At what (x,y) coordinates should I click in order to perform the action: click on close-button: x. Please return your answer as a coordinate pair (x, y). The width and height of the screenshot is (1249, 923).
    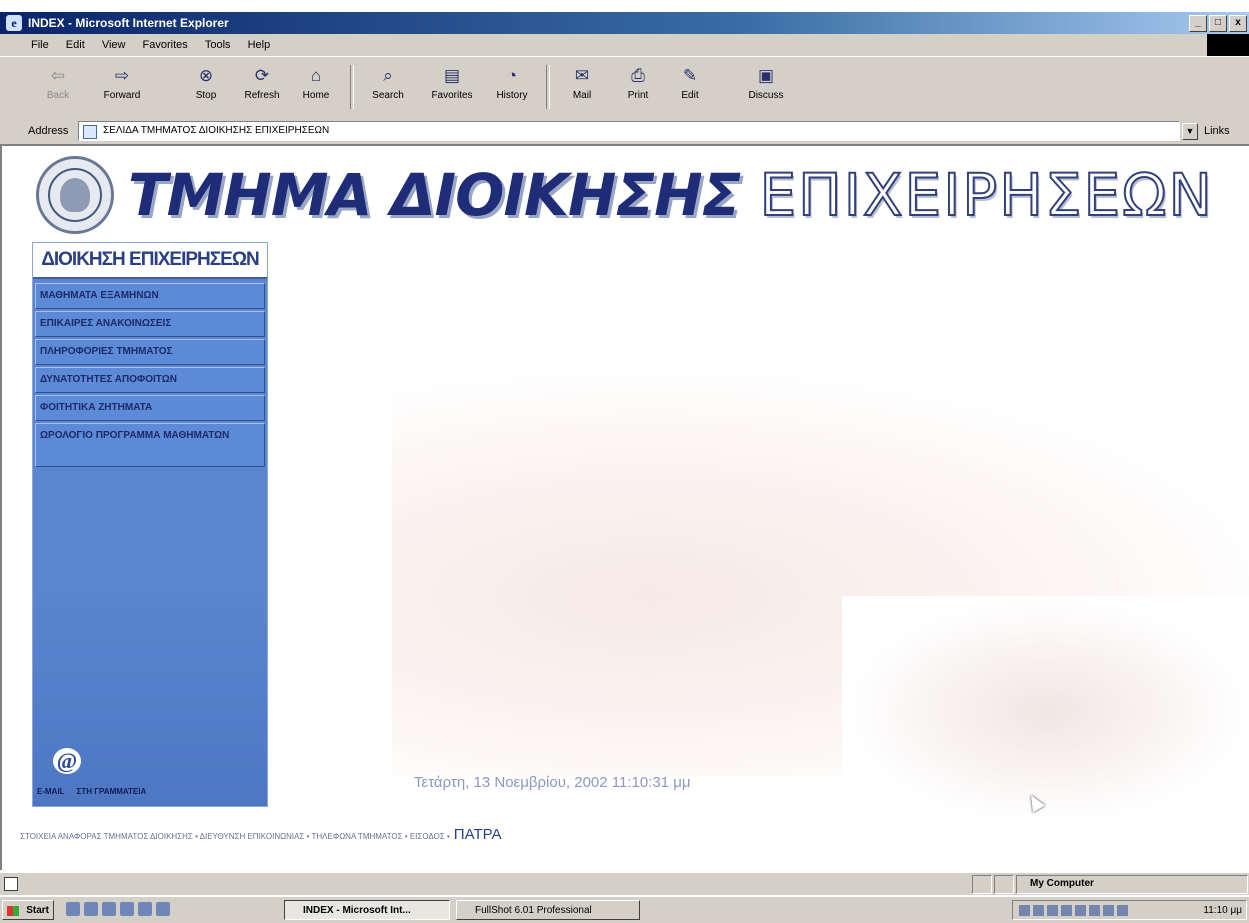
    Looking at the image, I should click on (1238, 23).